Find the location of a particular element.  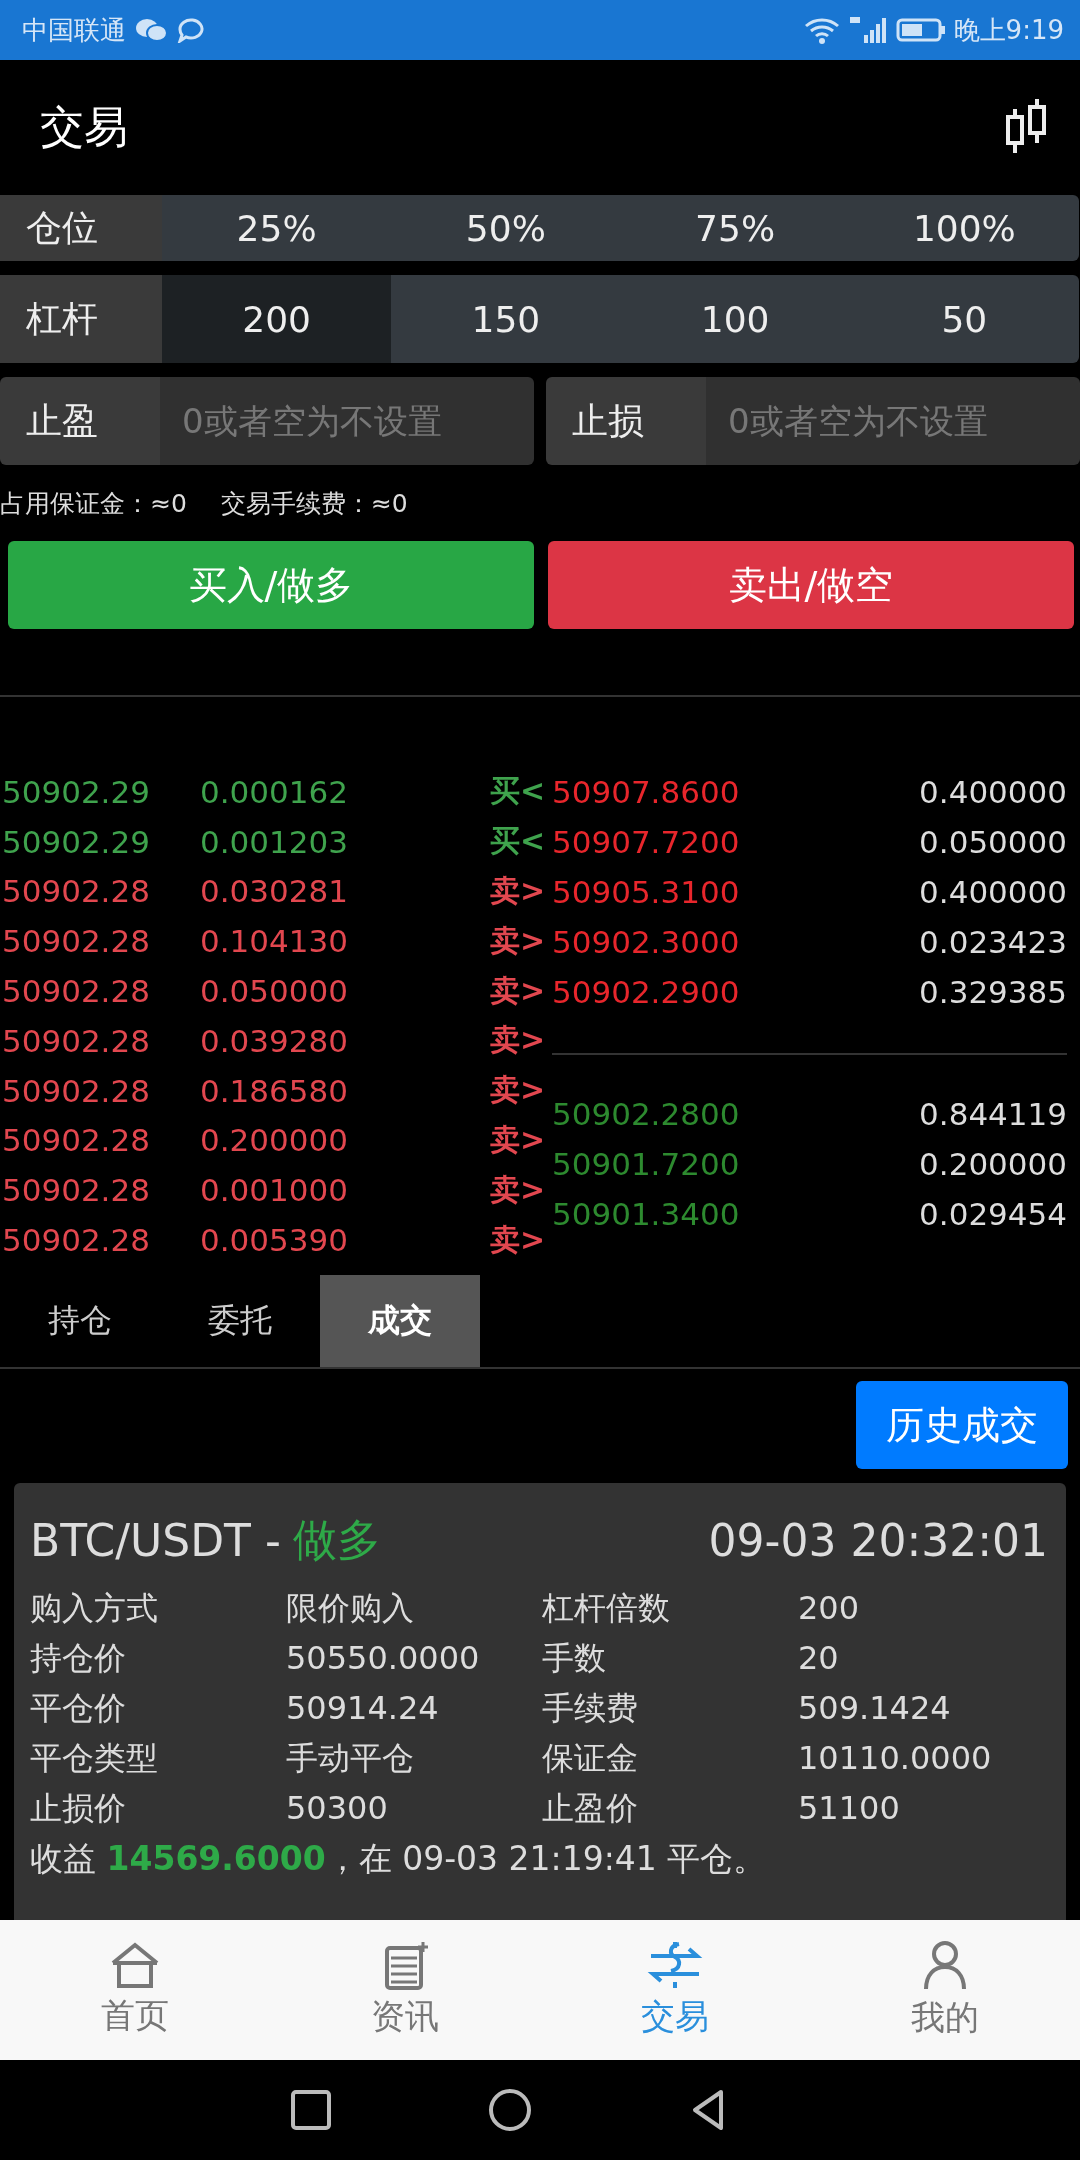

ask-price: 50907.7200 is located at coordinates (646, 842).